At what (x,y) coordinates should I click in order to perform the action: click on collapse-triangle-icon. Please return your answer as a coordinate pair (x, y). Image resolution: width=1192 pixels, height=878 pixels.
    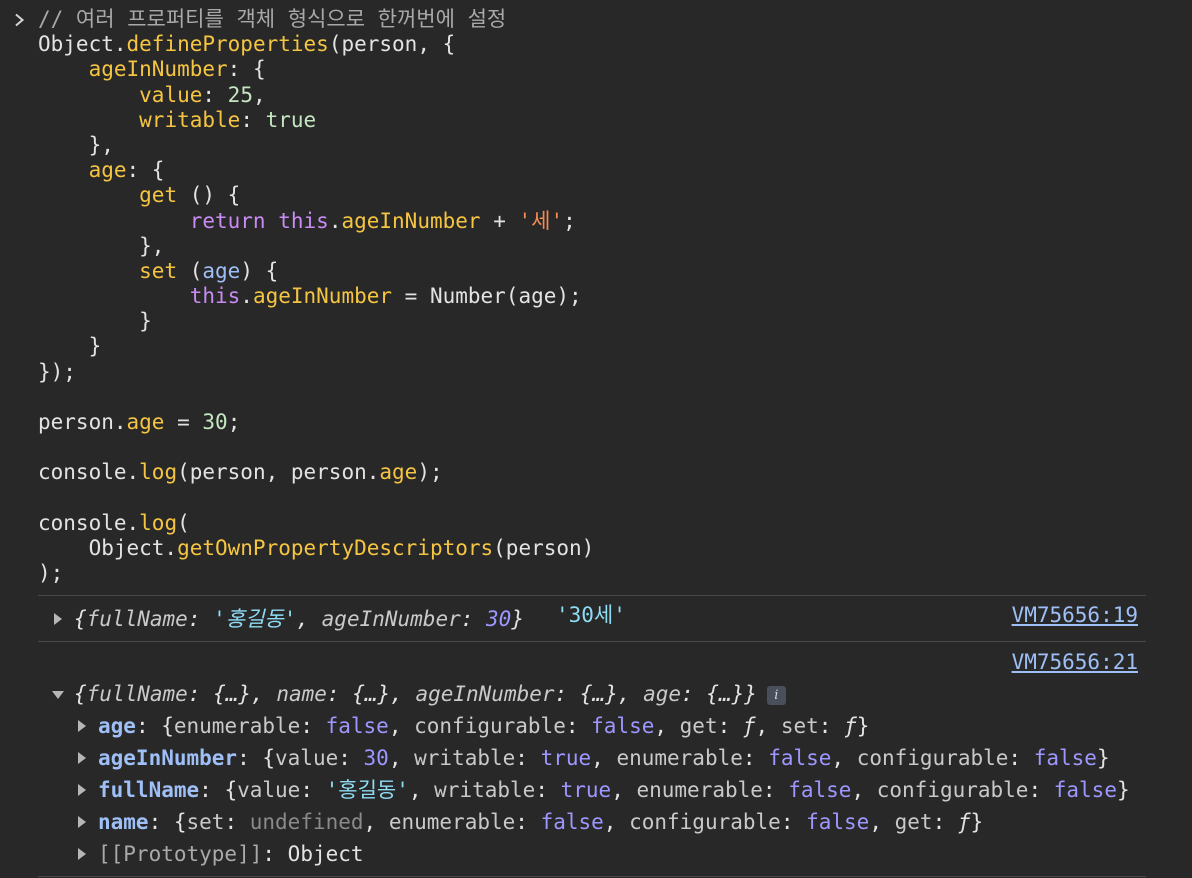
    Looking at the image, I should click on (58, 695).